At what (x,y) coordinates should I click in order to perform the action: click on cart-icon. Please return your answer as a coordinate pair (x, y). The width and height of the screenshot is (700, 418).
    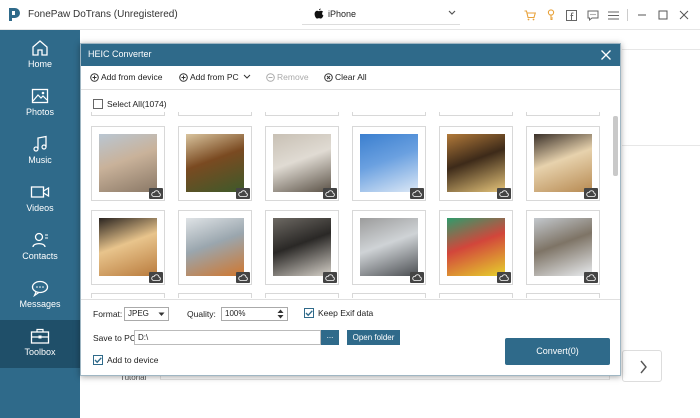
    Looking at the image, I should click on (530, 14).